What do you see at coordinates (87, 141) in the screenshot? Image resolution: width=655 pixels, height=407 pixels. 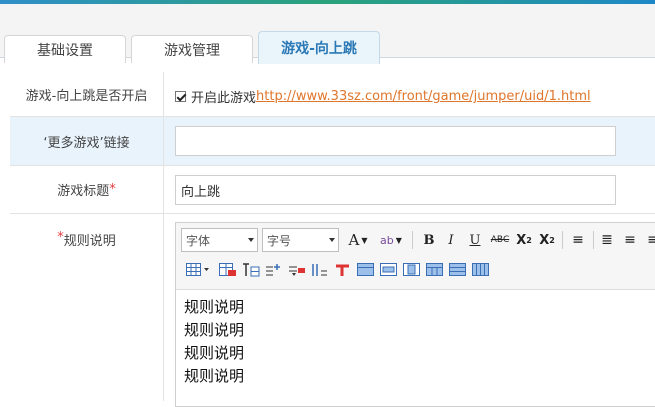 I see `more-games-label: ‘更多游戏’链接` at bounding box center [87, 141].